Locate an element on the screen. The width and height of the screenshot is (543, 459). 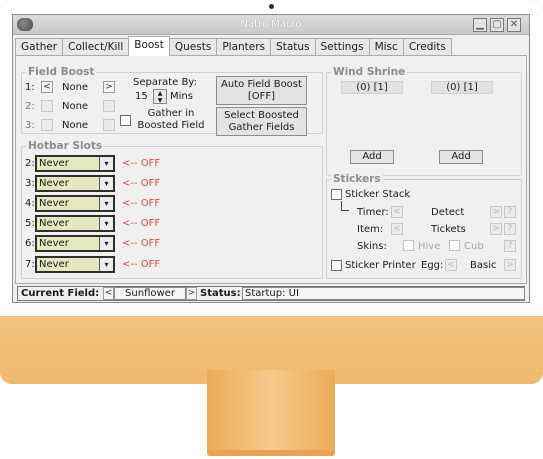
item-label: Item: is located at coordinates (370, 229).